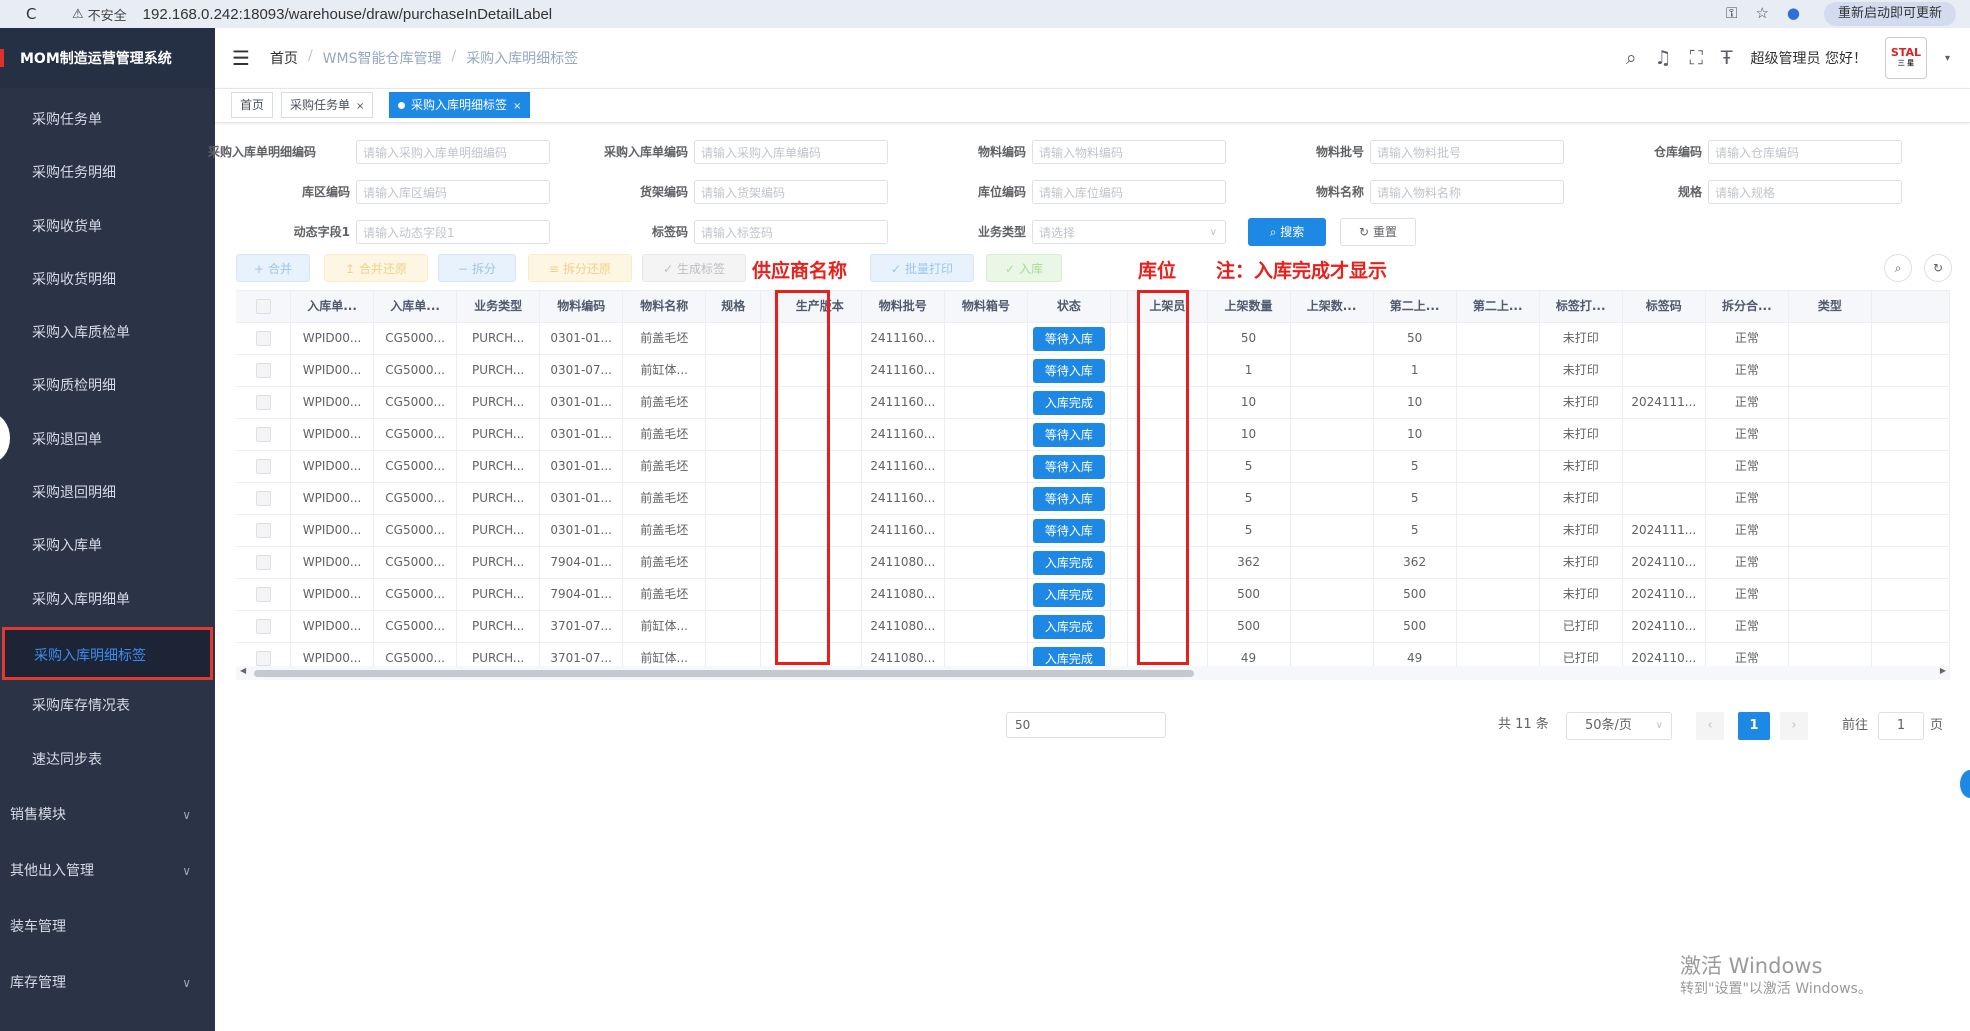  I want to click on prev-page-icon: ‹, so click(1710, 726).